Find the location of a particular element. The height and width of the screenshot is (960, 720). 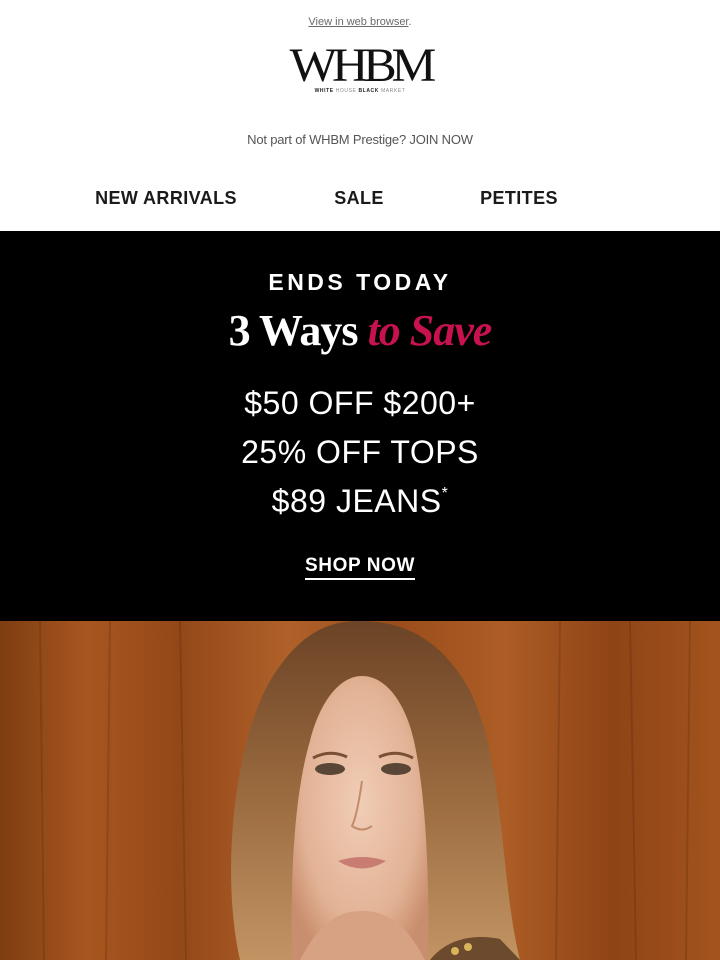

ends-today-heading: ENDS TODAY is located at coordinates (360, 282).